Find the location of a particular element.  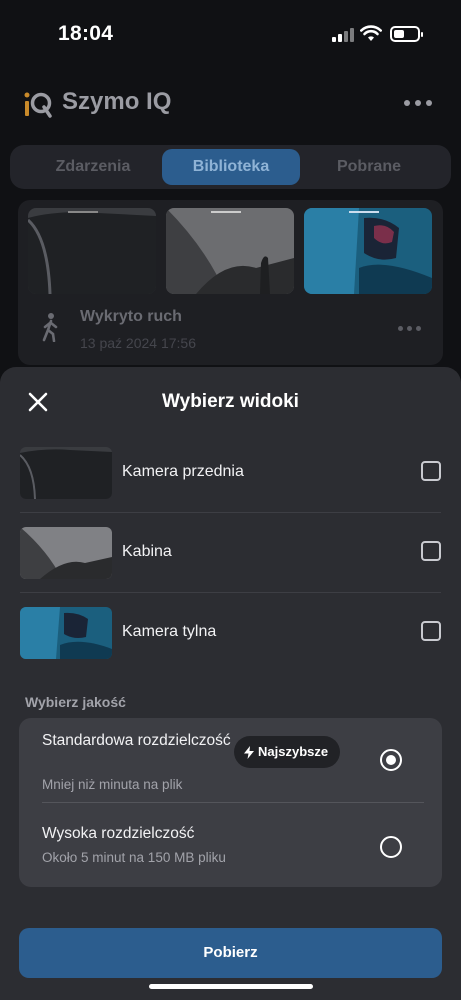

view-row-cabin: Kabina is located at coordinates (230, 553).